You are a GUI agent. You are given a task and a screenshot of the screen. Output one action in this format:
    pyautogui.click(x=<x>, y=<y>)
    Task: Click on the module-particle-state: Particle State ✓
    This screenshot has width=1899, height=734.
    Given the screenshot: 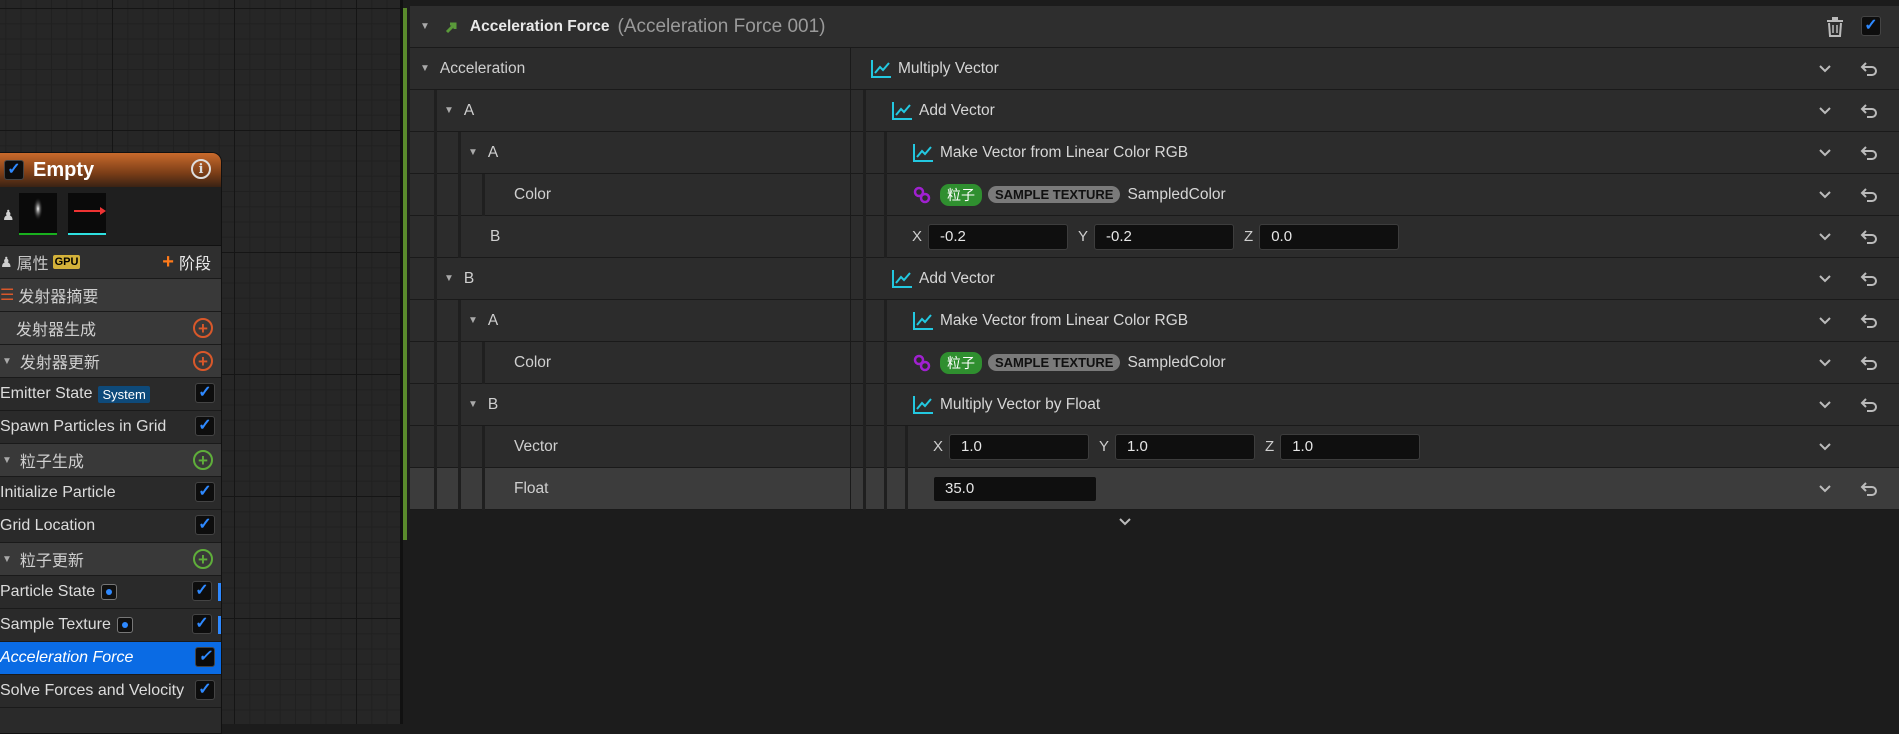 What is the action you would take?
    pyautogui.click(x=110, y=592)
    